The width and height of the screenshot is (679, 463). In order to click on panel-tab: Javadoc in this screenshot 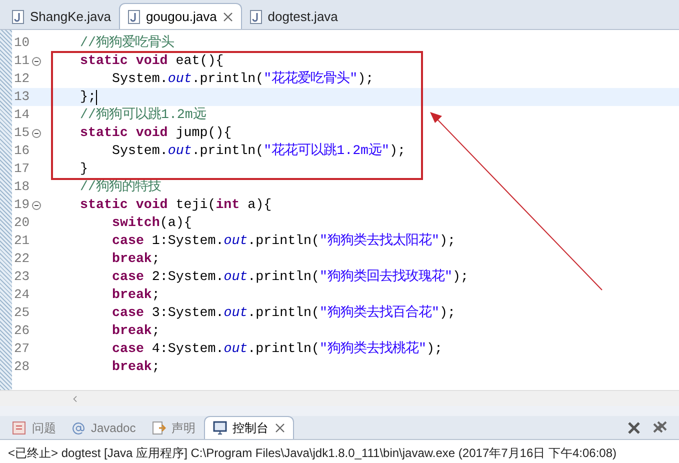, I will do `click(104, 428)`.